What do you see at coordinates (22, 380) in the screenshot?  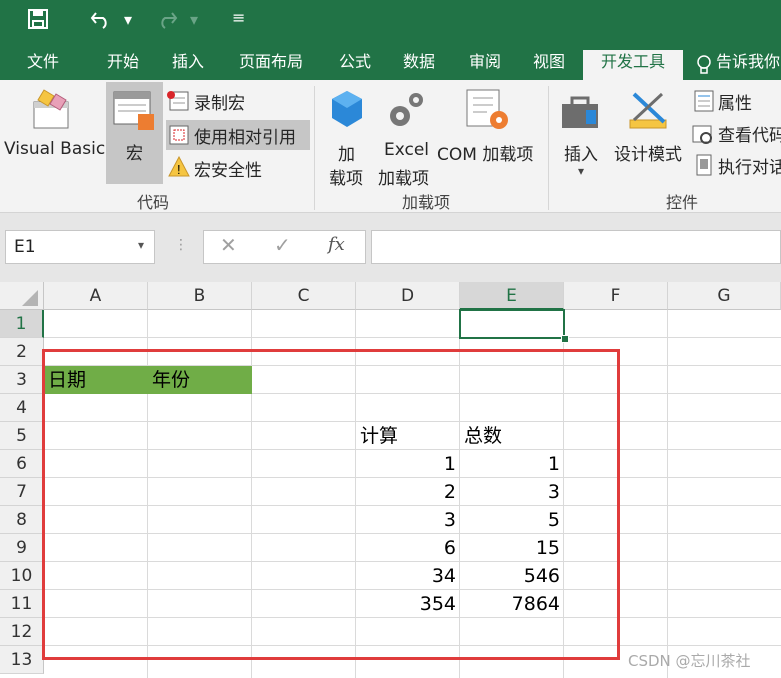 I see `row-header-3: 3` at bounding box center [22, 380].